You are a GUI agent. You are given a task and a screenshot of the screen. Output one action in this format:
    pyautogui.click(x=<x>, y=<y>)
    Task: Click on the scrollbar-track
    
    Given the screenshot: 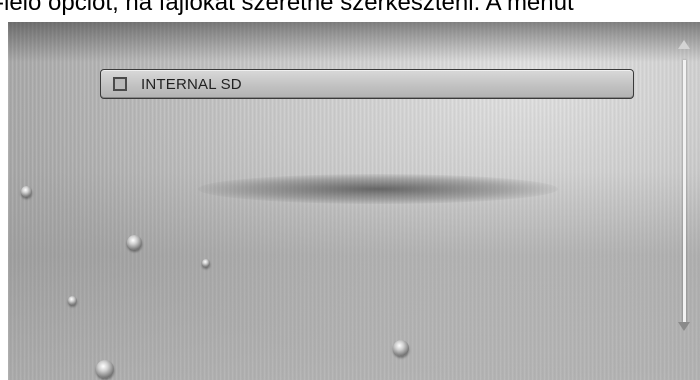 What is the action you would take?
    pyautogui.click(x=684, y=191)
    